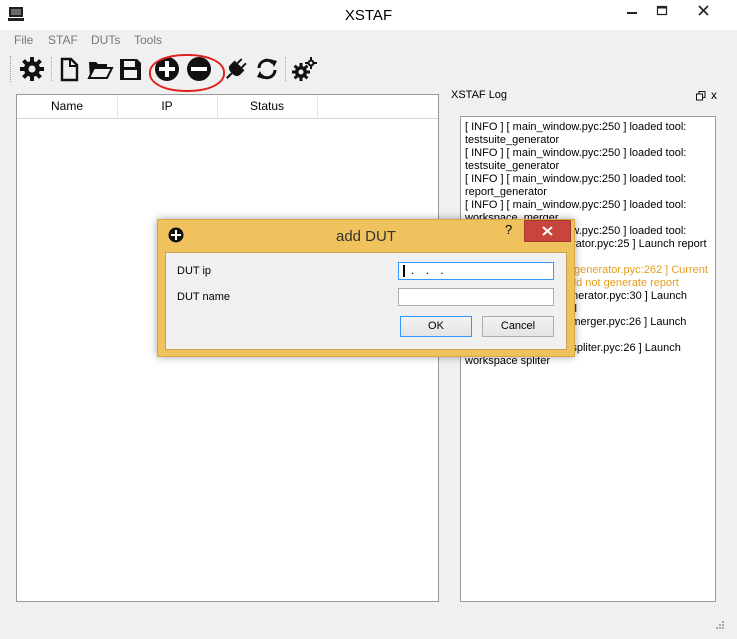 Image resolution: width=737 pixels, height=639 pixels. I want to click on dut-ip-label: DUT ip, so click(194, 271).